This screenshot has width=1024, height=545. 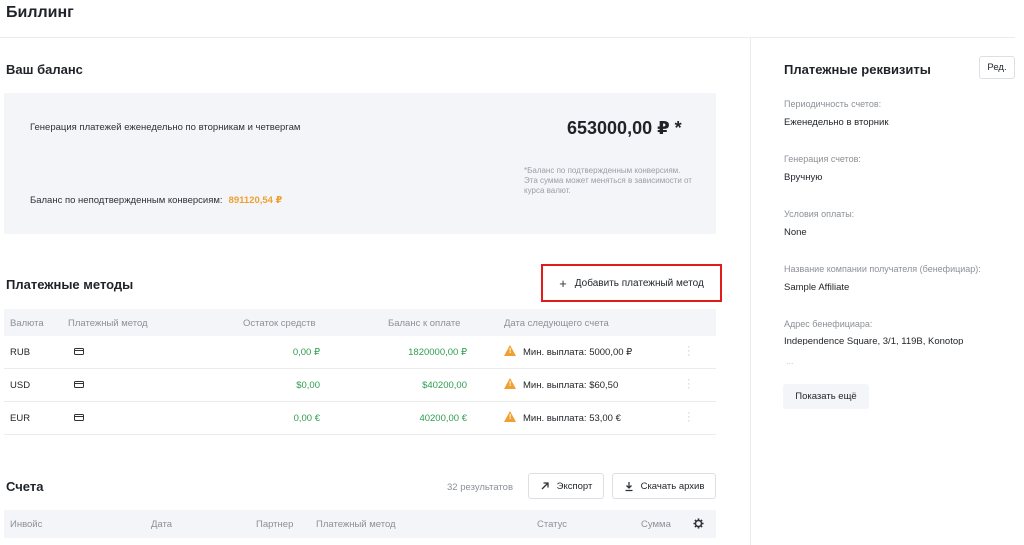 What do you see at coordinates (563, 283) in the screenshot?
I see `plus-icon: +` at bounding box center [563, 283].